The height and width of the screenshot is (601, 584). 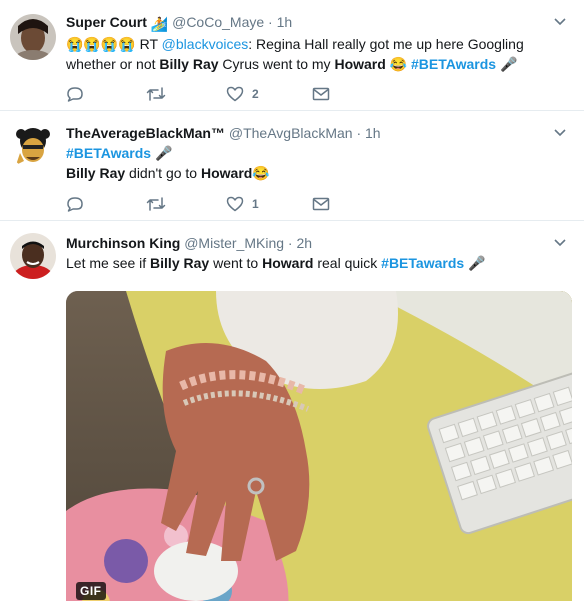 I want to click on text-segment: 😭😭😭😭 RT, so click(x=114, y=44).